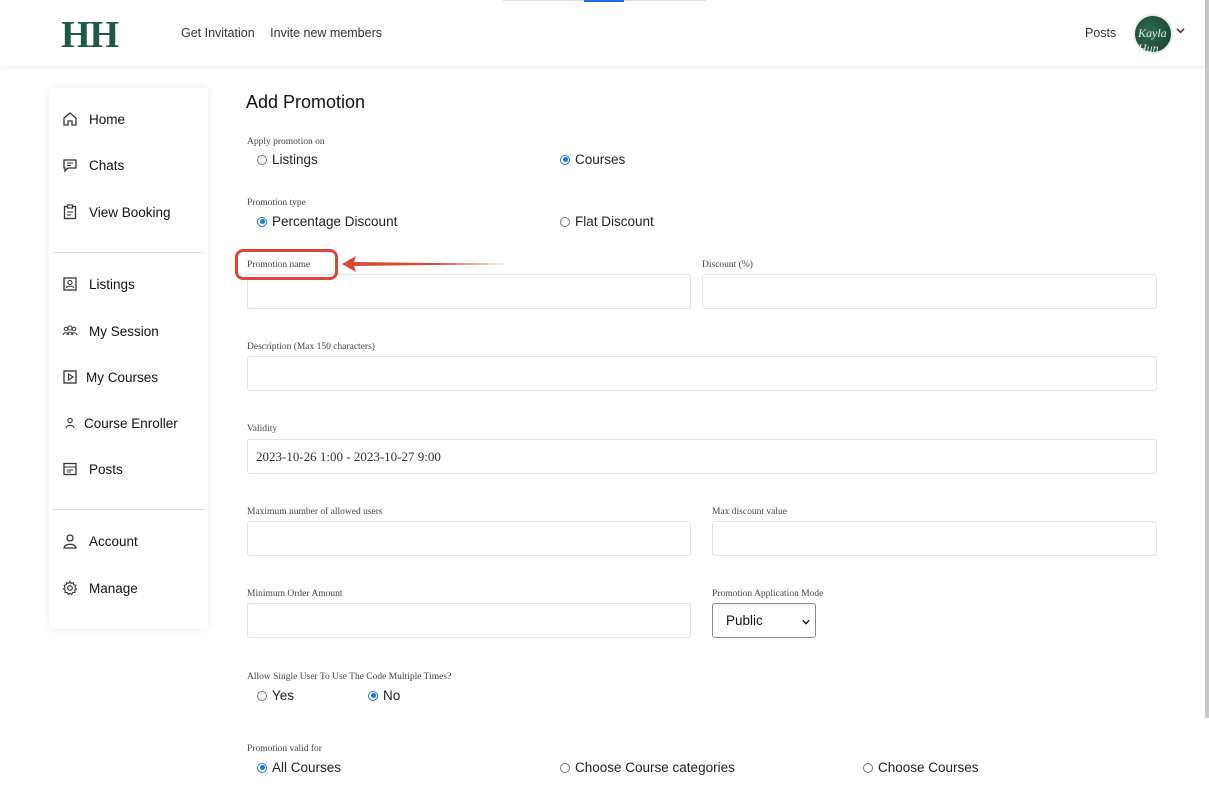  I want to click on sidebar-item-listings: Listings, so click(98, 284).